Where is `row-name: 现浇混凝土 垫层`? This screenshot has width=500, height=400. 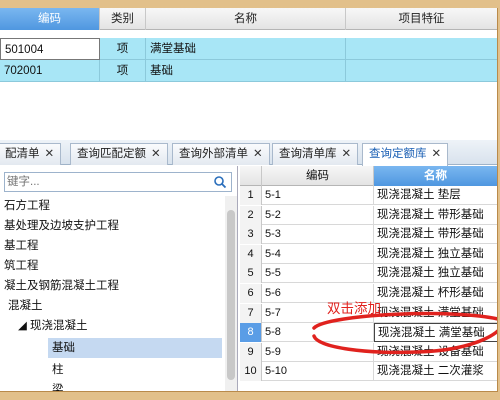
row-name: 现浇混凝土 垫层 is located at coordinates (435, 195).